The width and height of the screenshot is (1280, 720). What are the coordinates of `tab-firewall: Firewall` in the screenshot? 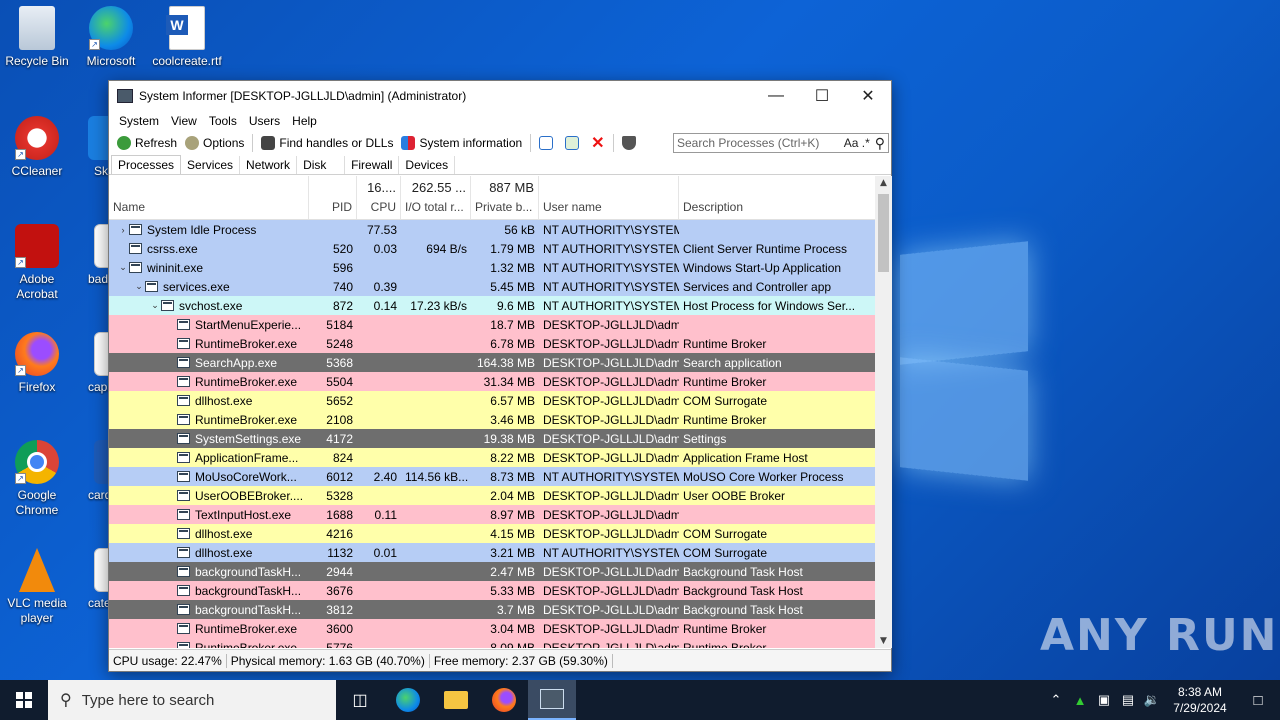 It's located at (372, 165).